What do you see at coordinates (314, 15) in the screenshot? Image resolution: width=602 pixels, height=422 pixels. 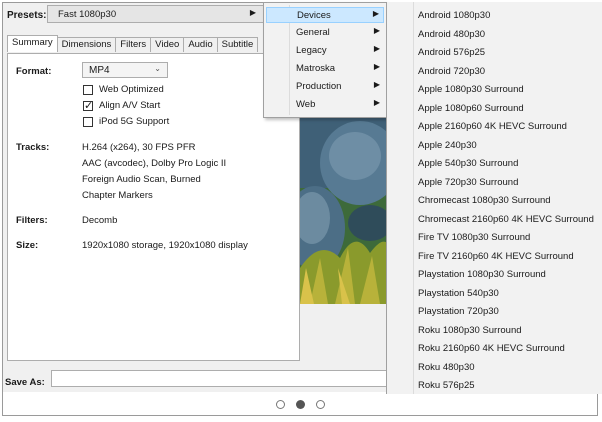 I see `menu-item-label: Devices` at bounding box center [314, 15].